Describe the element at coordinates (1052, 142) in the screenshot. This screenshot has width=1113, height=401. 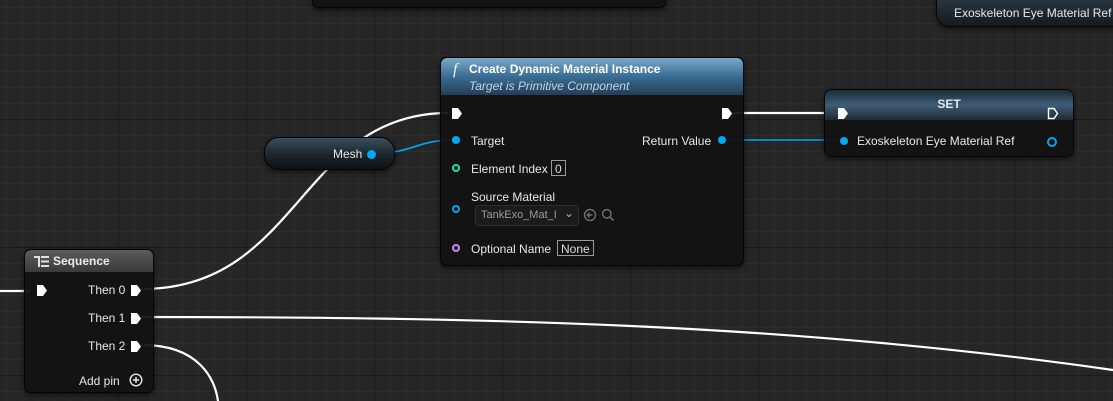
I see `set-var-out-pin` at that location.